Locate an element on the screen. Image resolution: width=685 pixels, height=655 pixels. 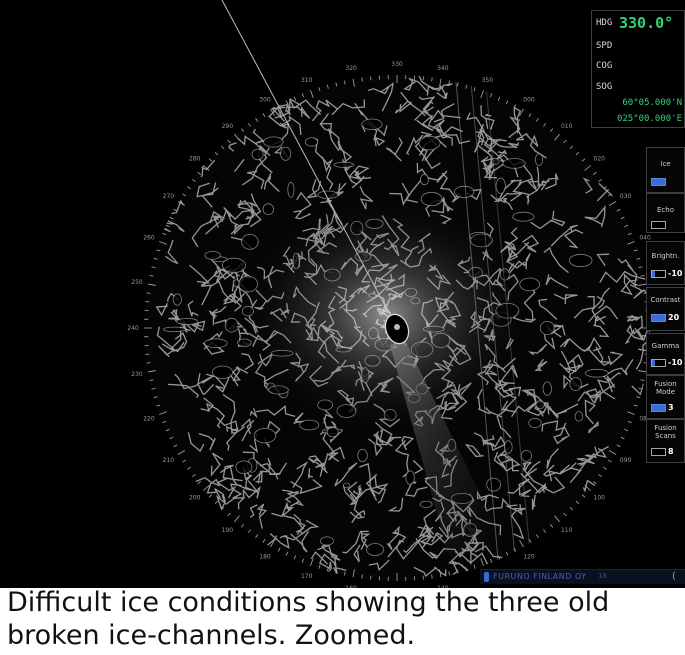
fusion-mode-label: Fusion Mode is located at coordinates (665, 388).